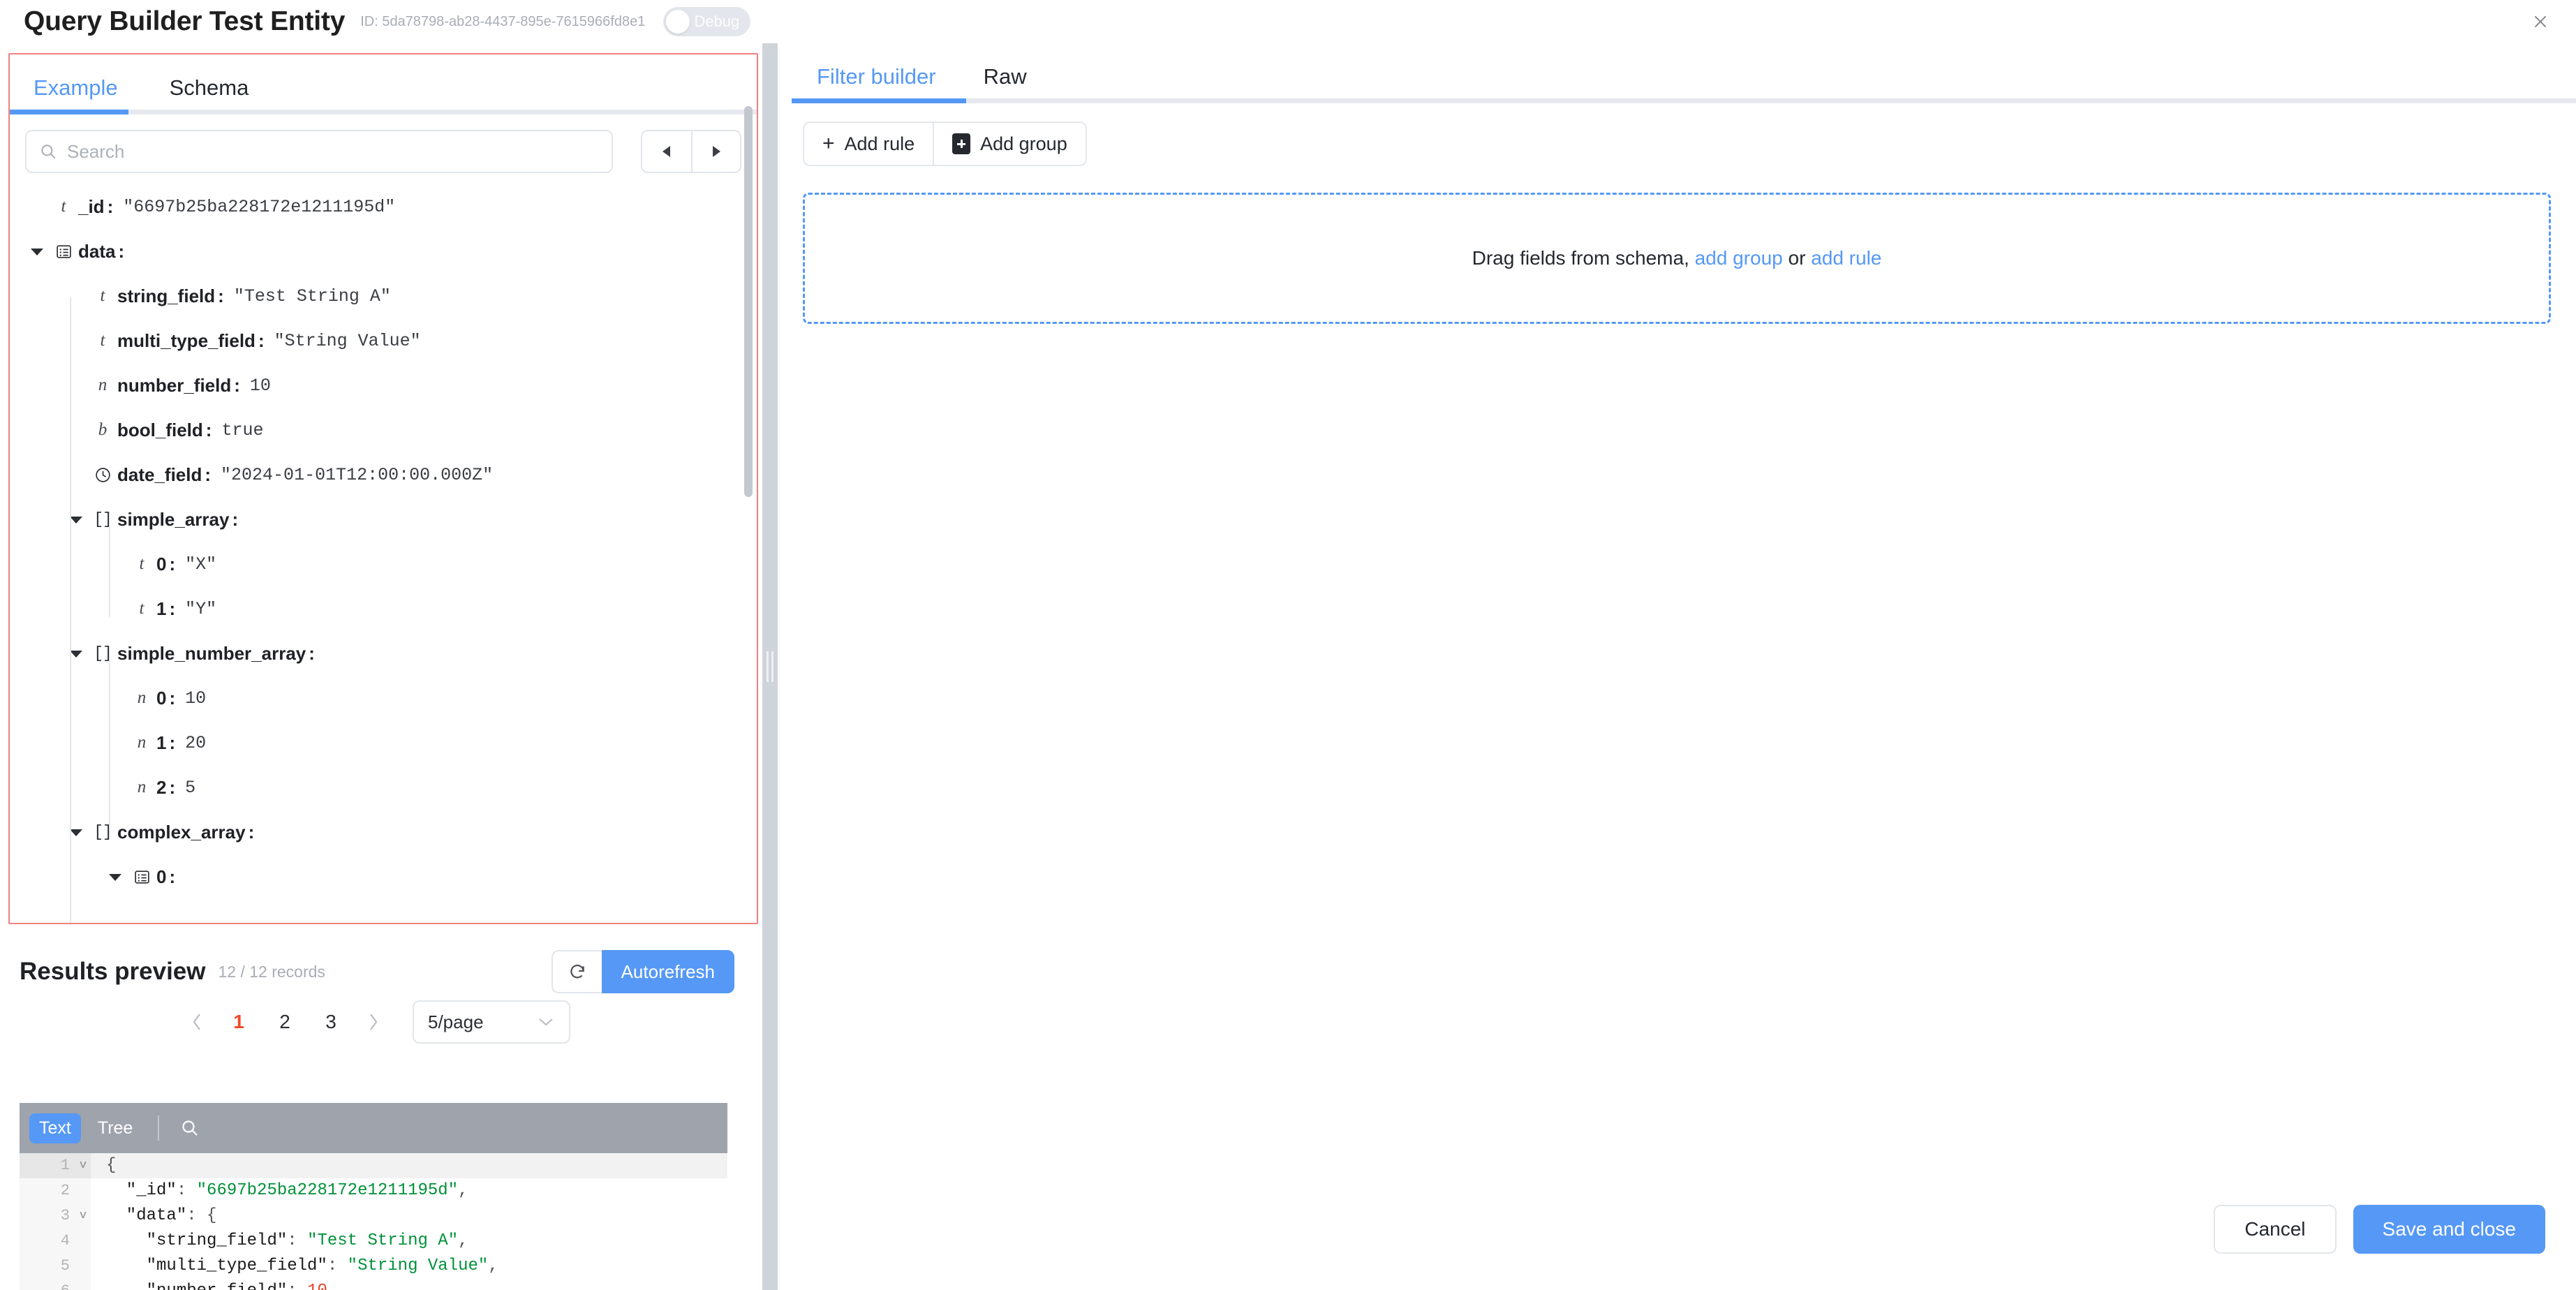  Describe the element at coordinates (456, 1021) in the screenshot. I see `page-size-value: 5/page` at that location.